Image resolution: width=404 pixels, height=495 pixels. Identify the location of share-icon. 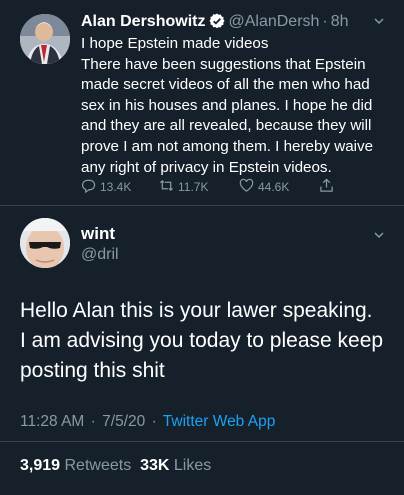
(326, 187).